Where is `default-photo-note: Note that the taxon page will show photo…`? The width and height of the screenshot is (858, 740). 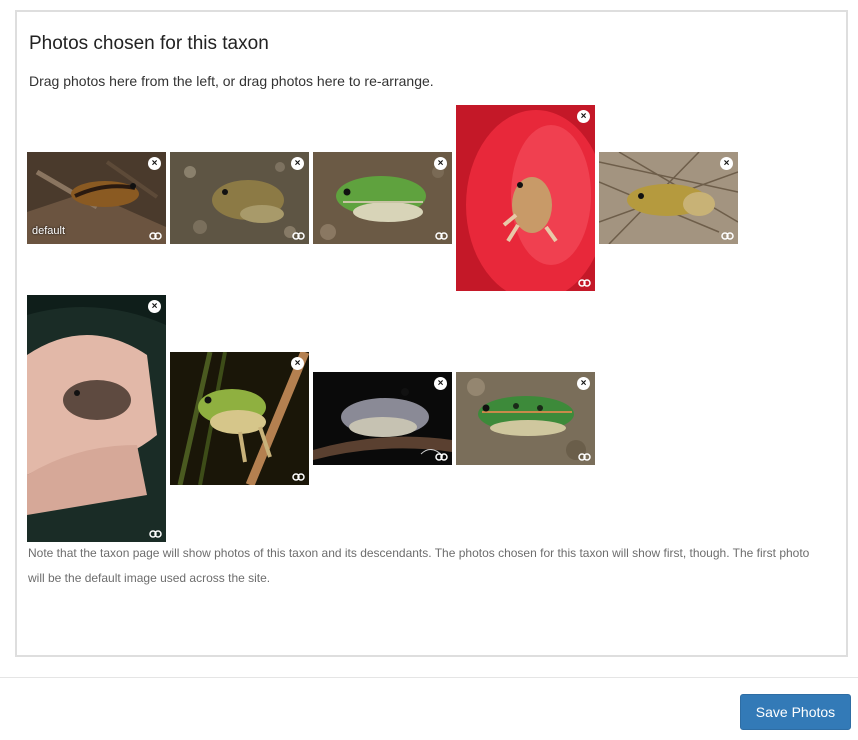
default-photo-note: Note that the taxon page will show photo… is located at coordinates (419, 565).